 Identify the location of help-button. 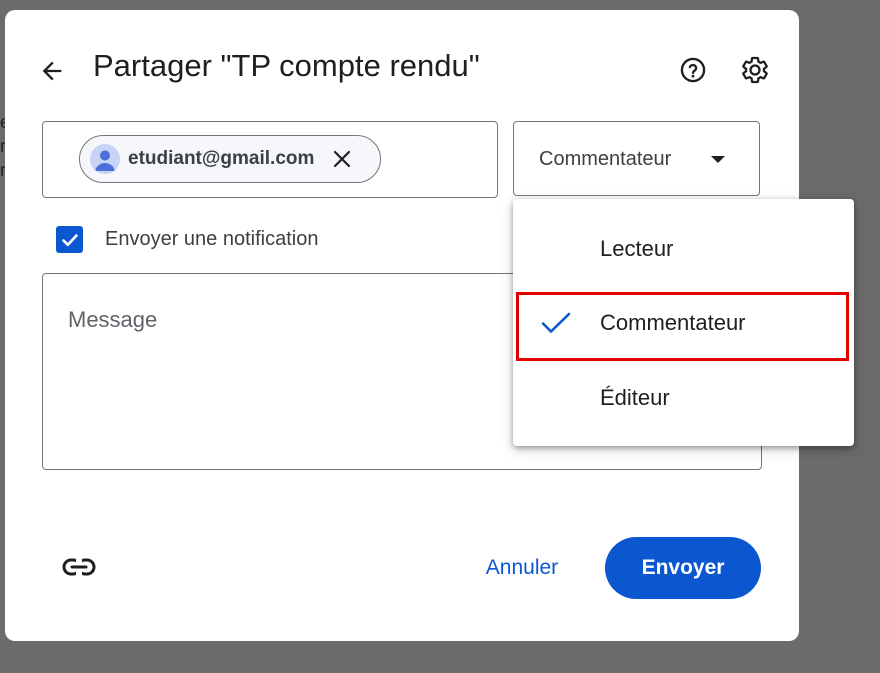
(693, 70).